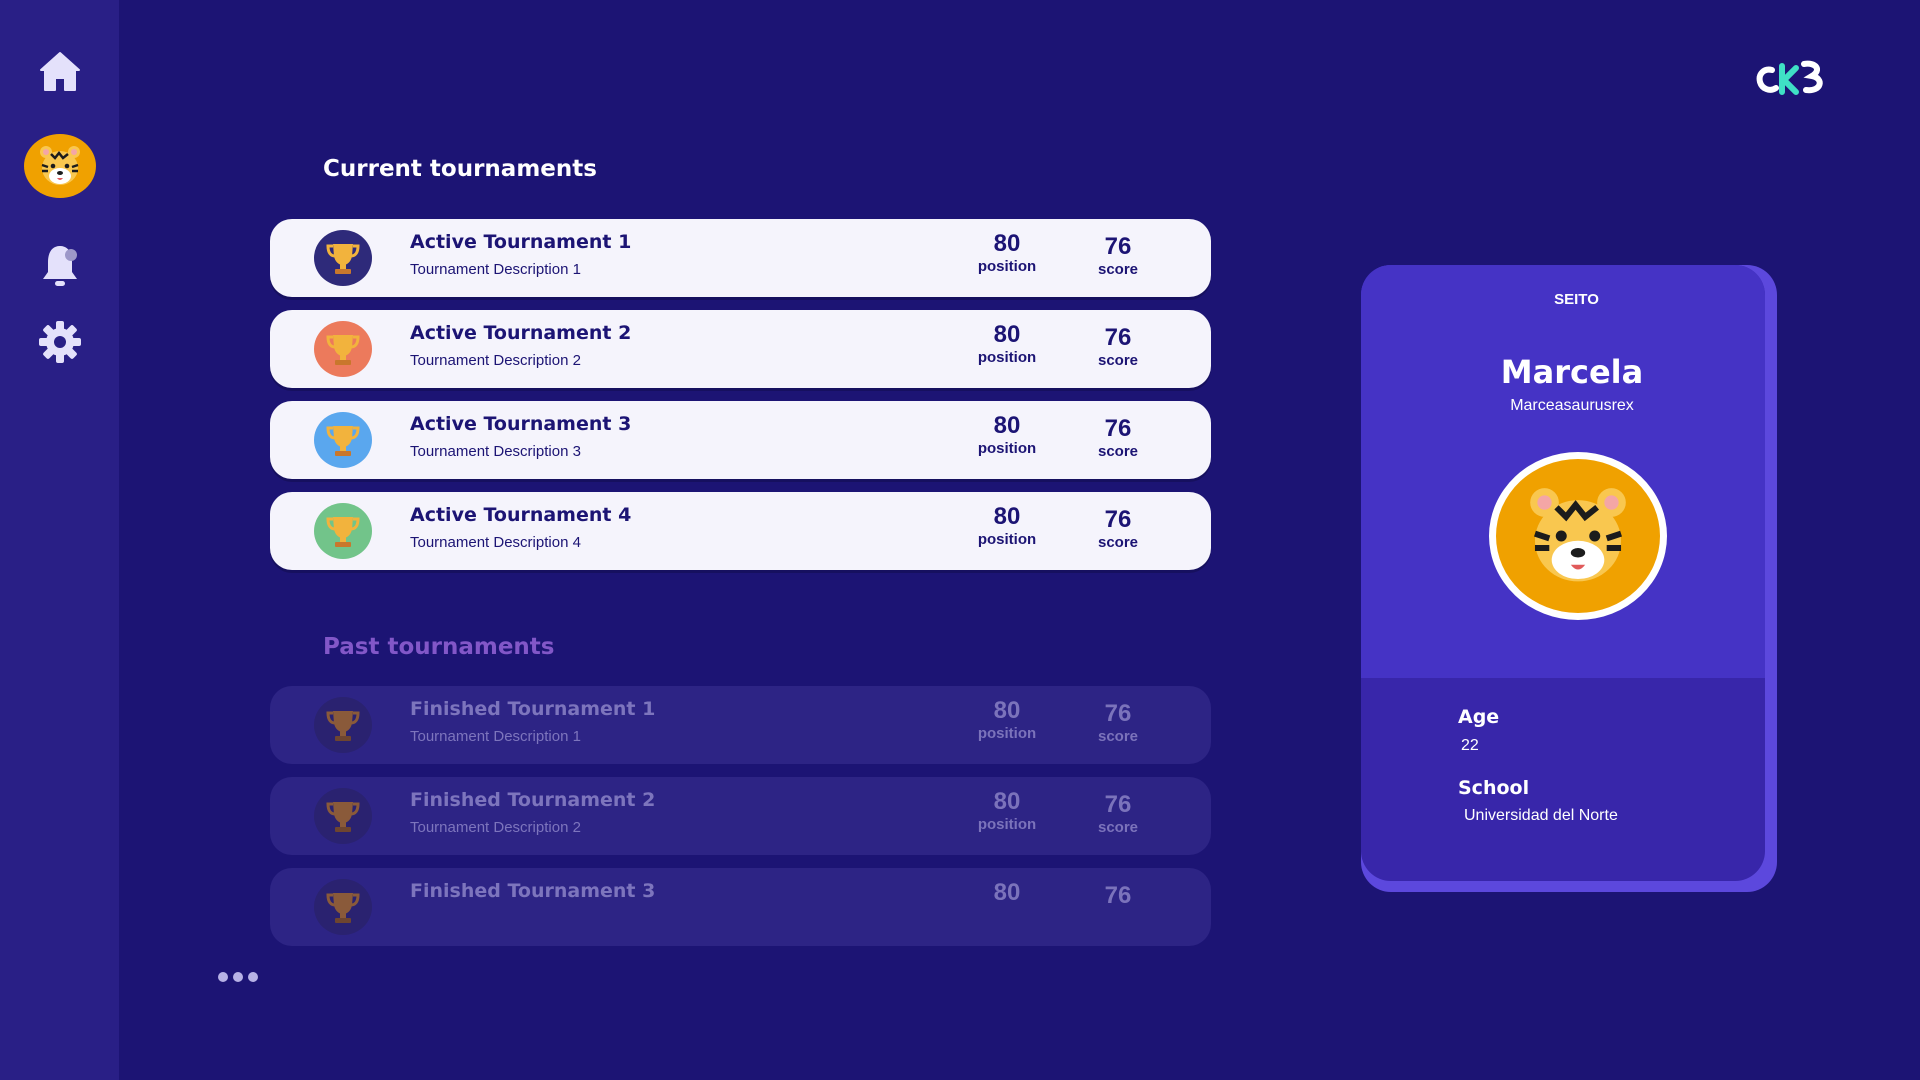 This screenshot has width=1920, height=1080. What do you see at coordinates (521, 333) in the screenshot?
I see `tournament-name: Active Tournament 2` at bounding box center [521, 333].